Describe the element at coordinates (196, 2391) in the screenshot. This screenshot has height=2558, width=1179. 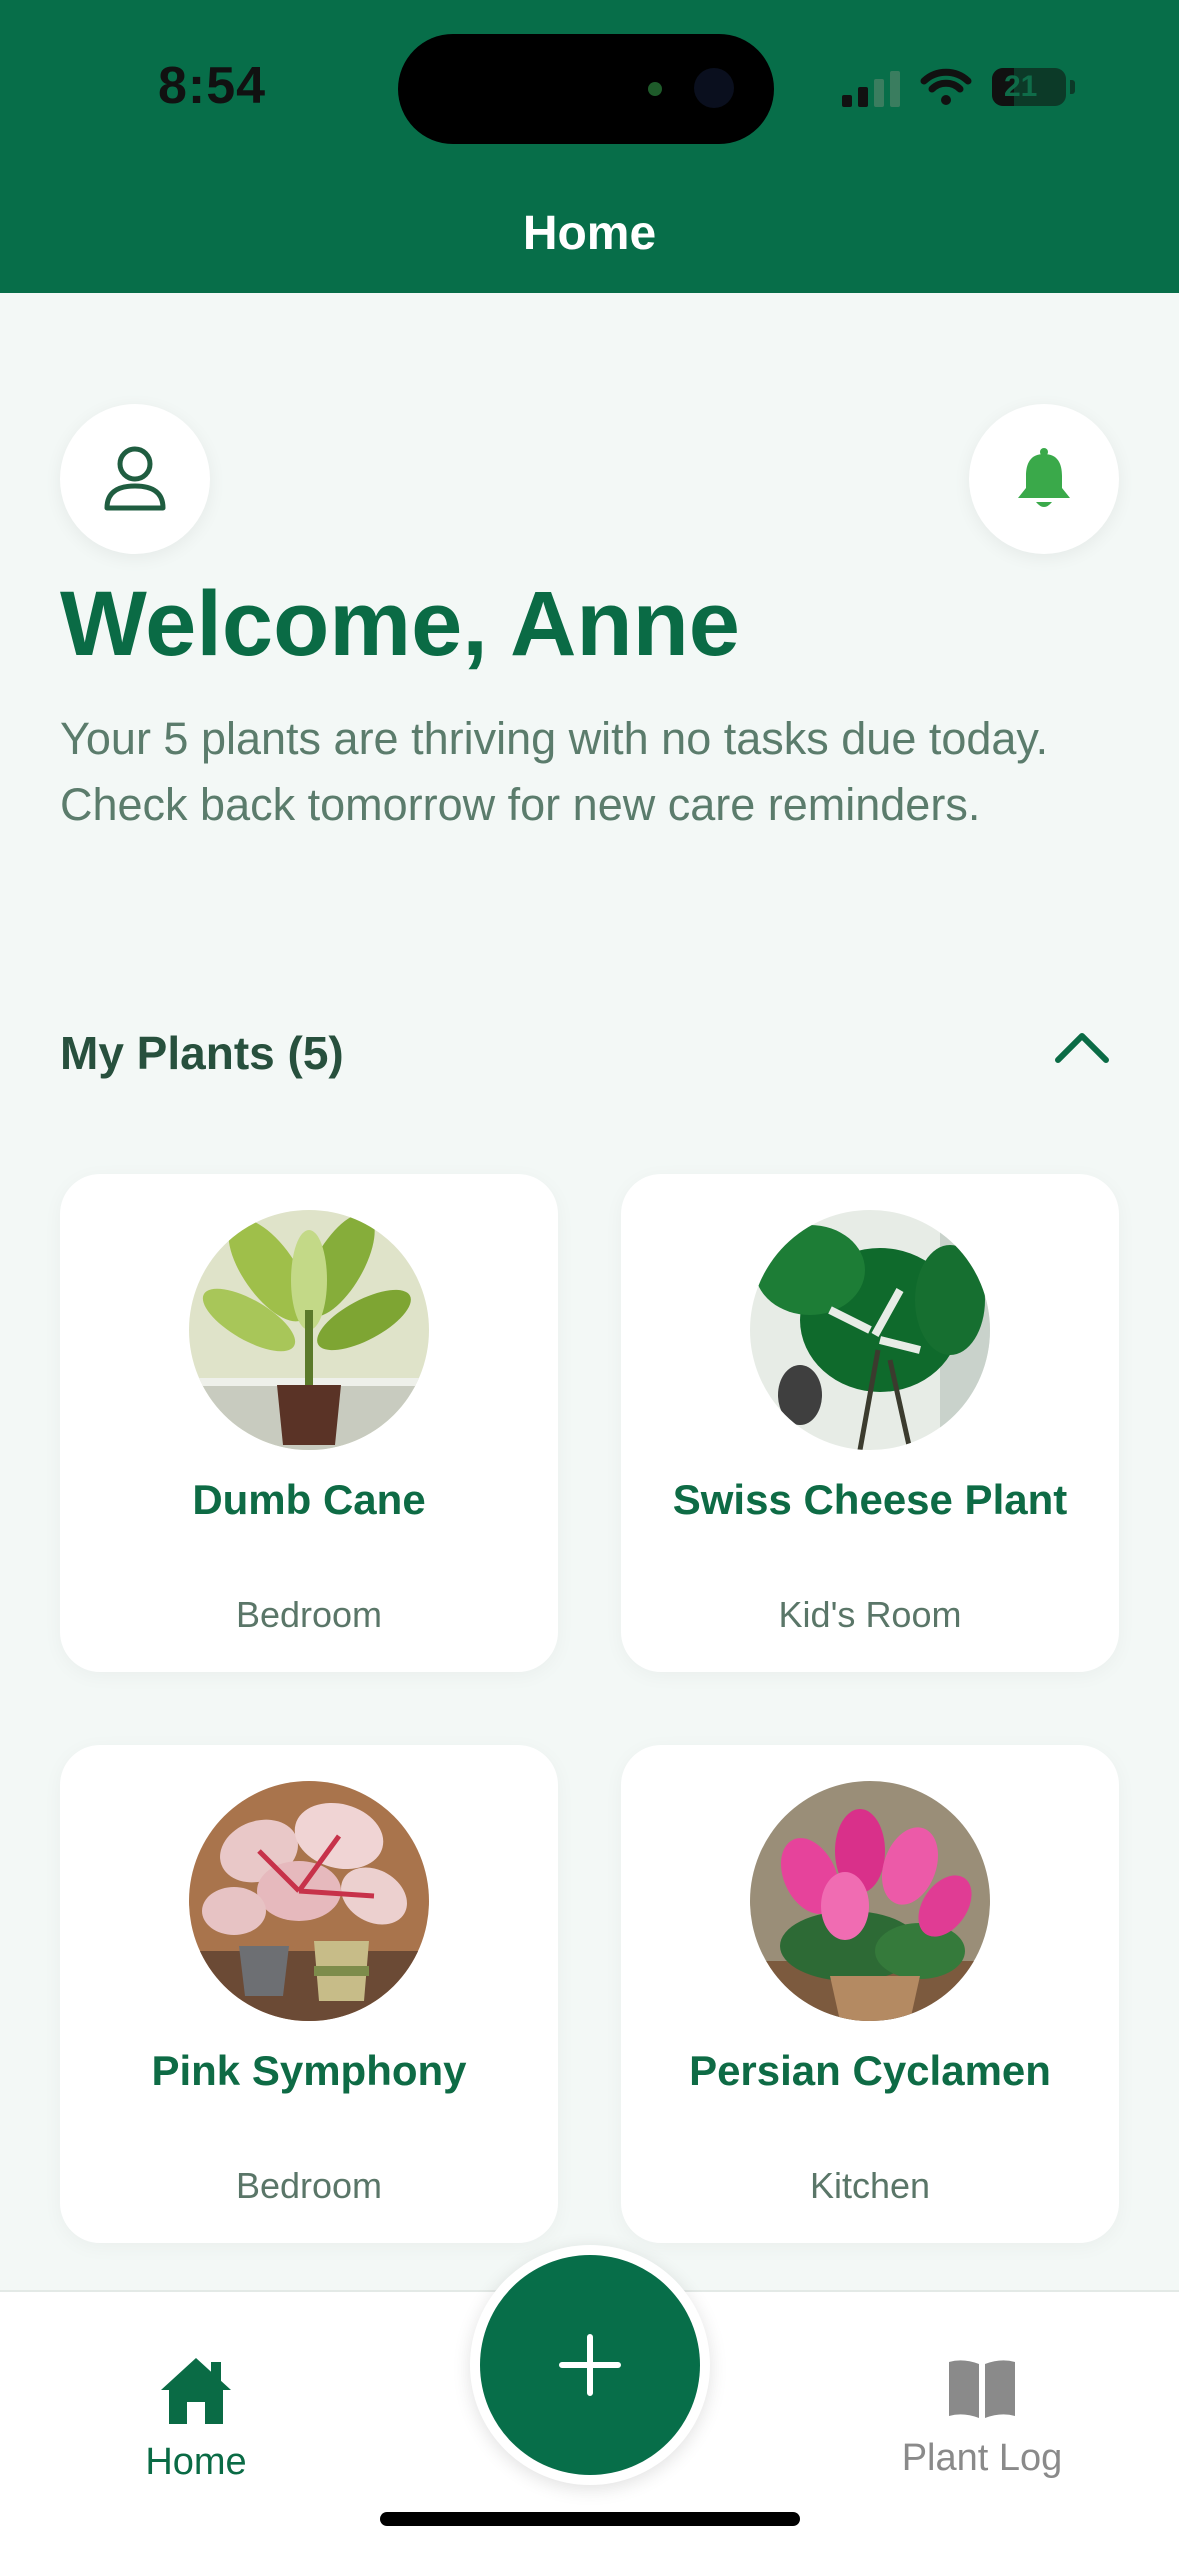
I see `house-icon` at that location.